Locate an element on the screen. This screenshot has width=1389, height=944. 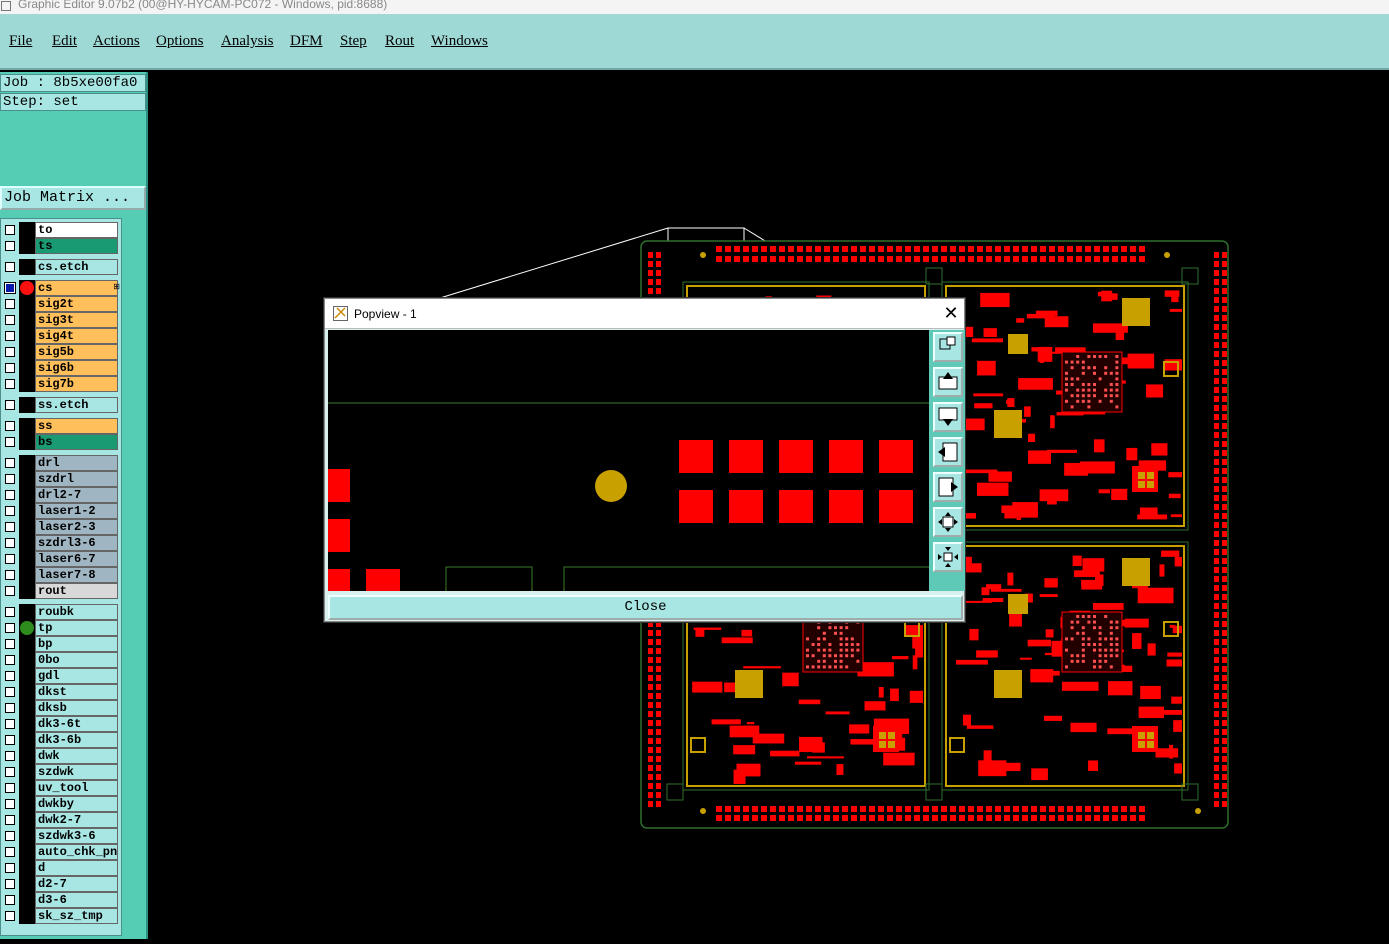
layer-name: cs is located at coordinates (76, 288).